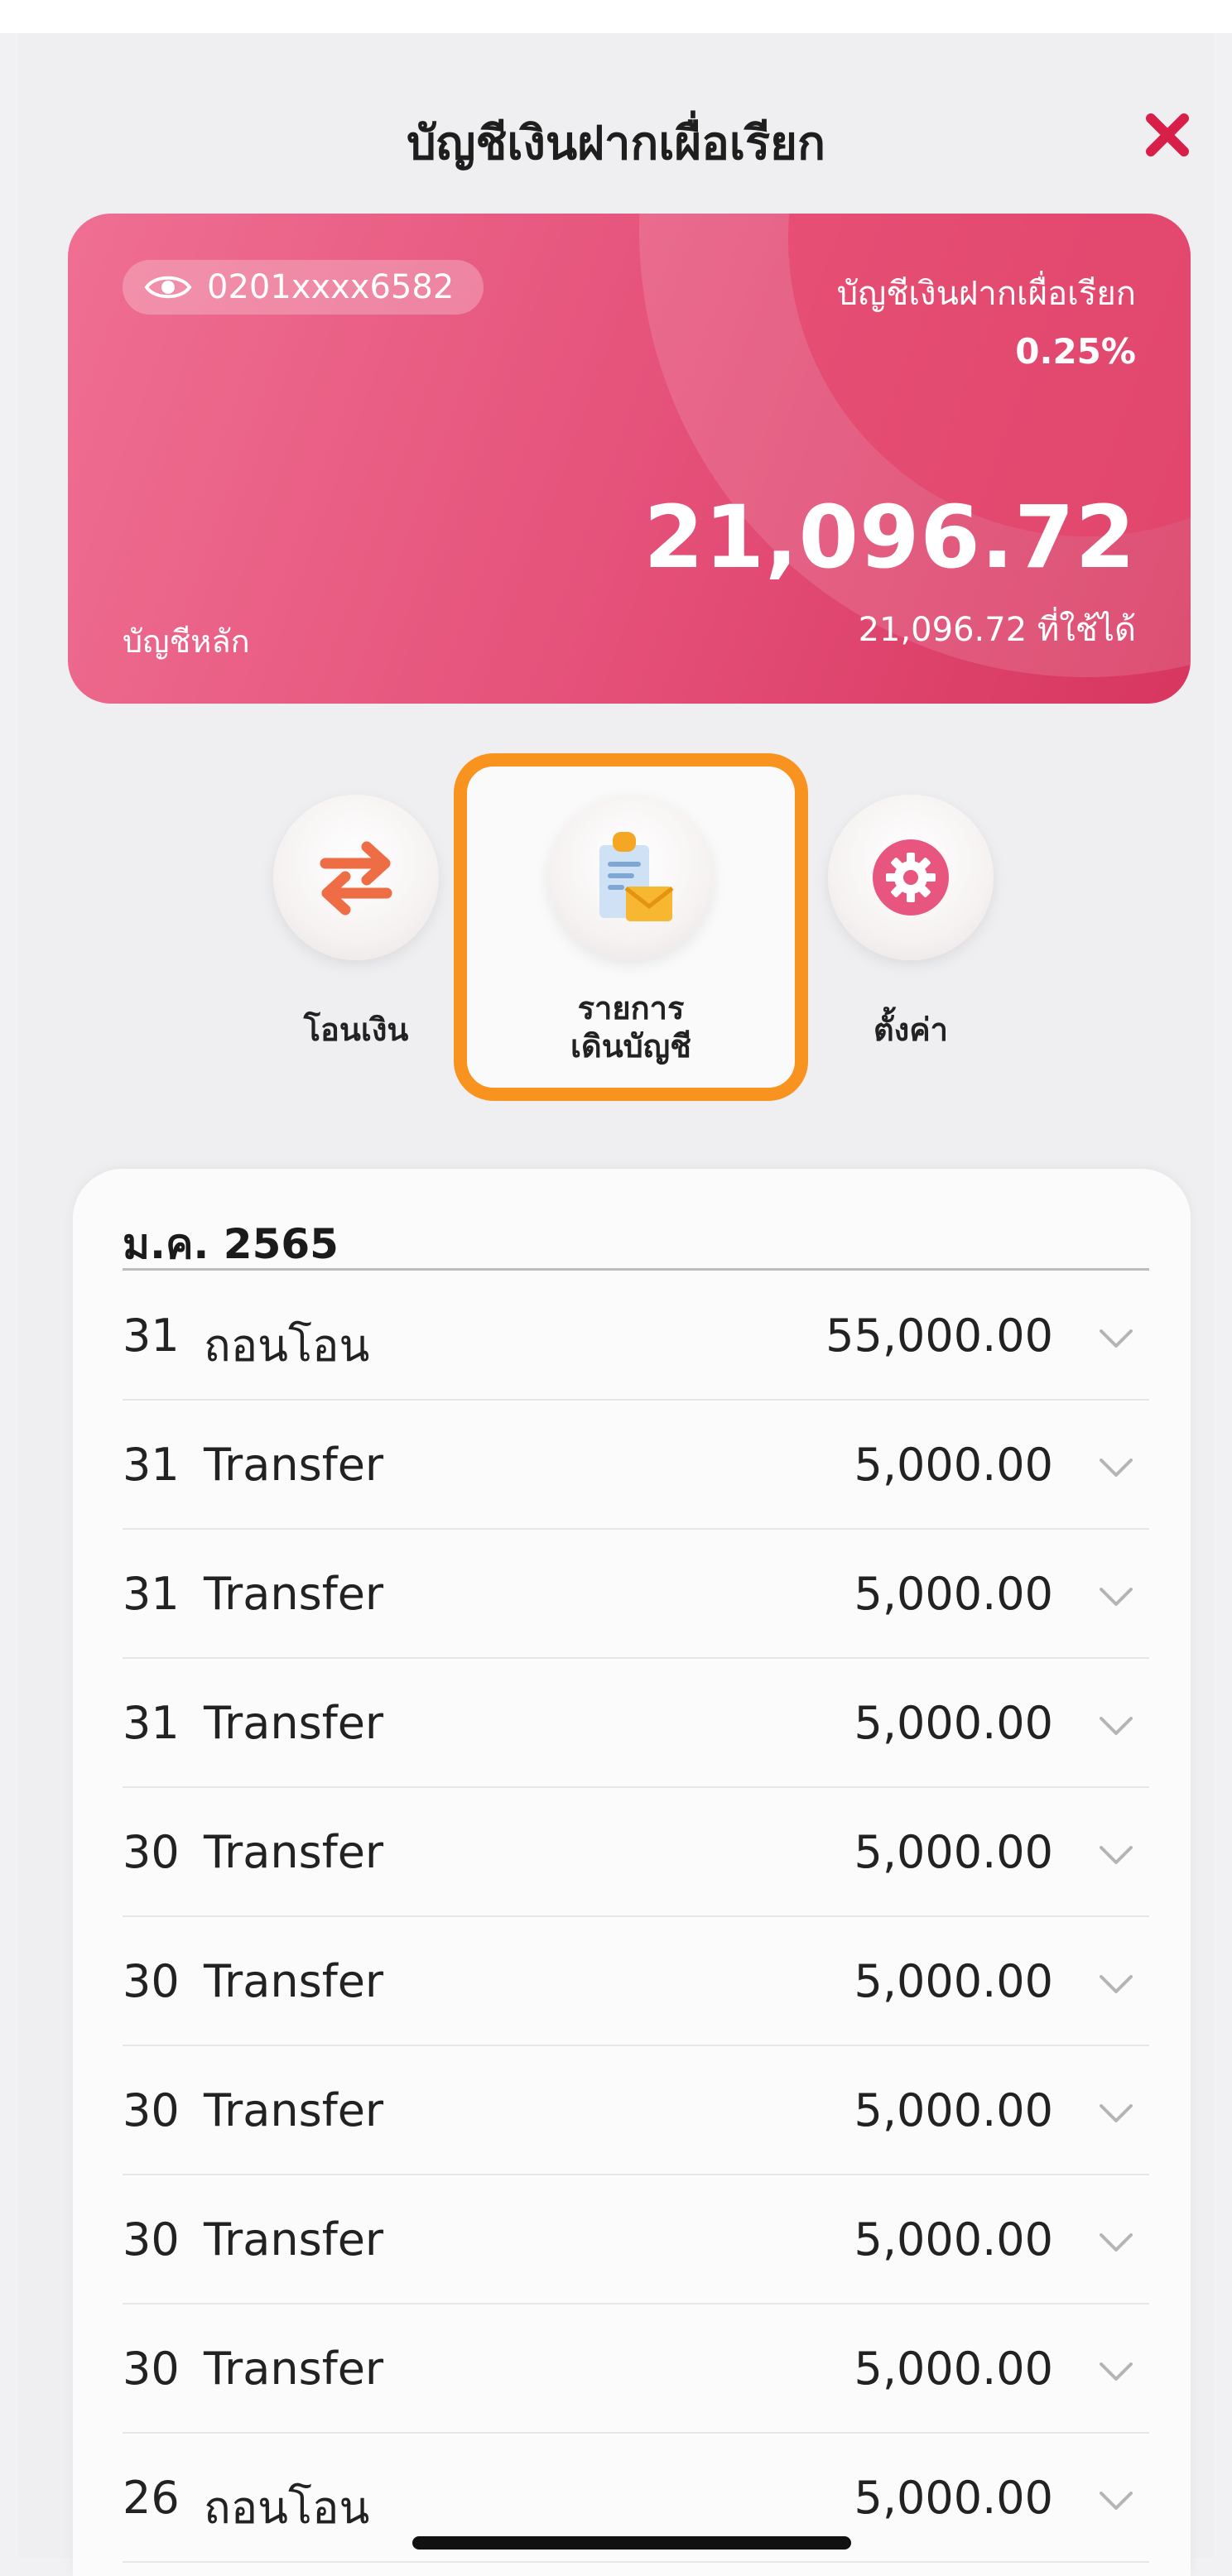 The width and height of the screenshot is (1232, 2576). Describe the element at coordinates (152, 2498) in the screenshot. I see `transaction-day: 26` at that location.